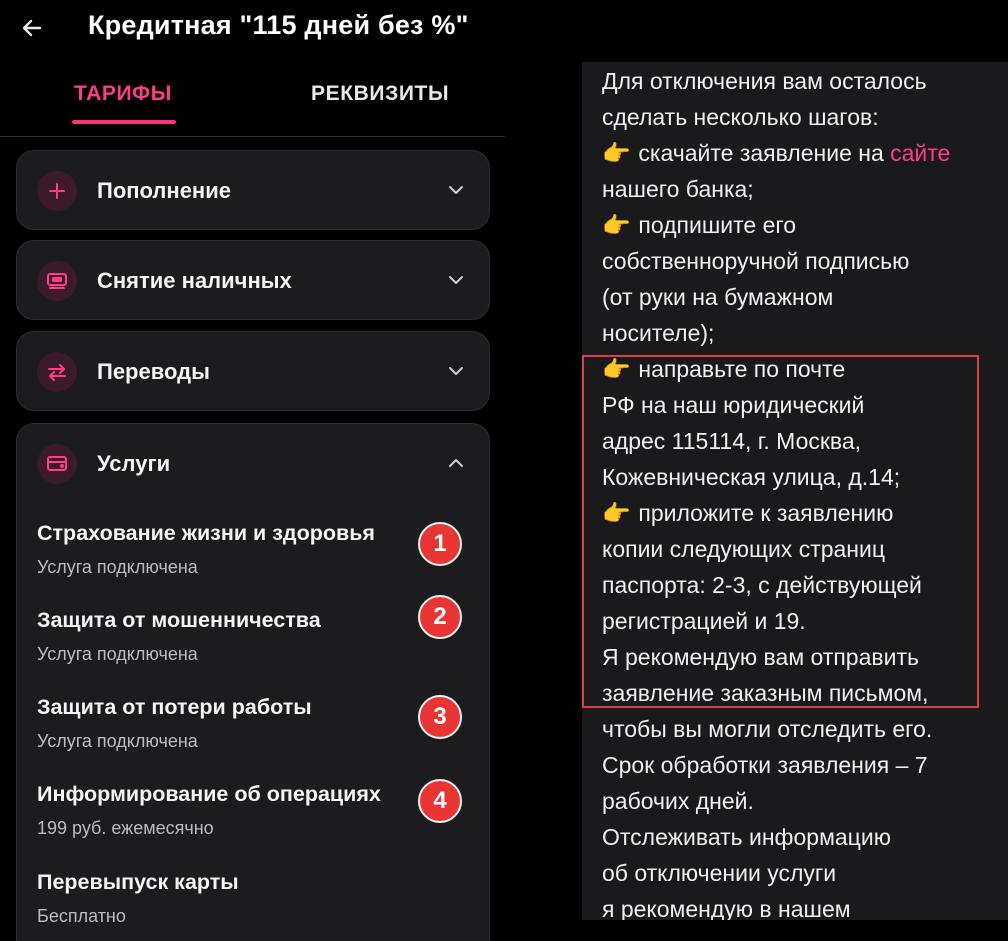  What do you see at coordinates (920, 153) in the screenshot?
I see `site-link: сайте` at bounding box center [920, 153].